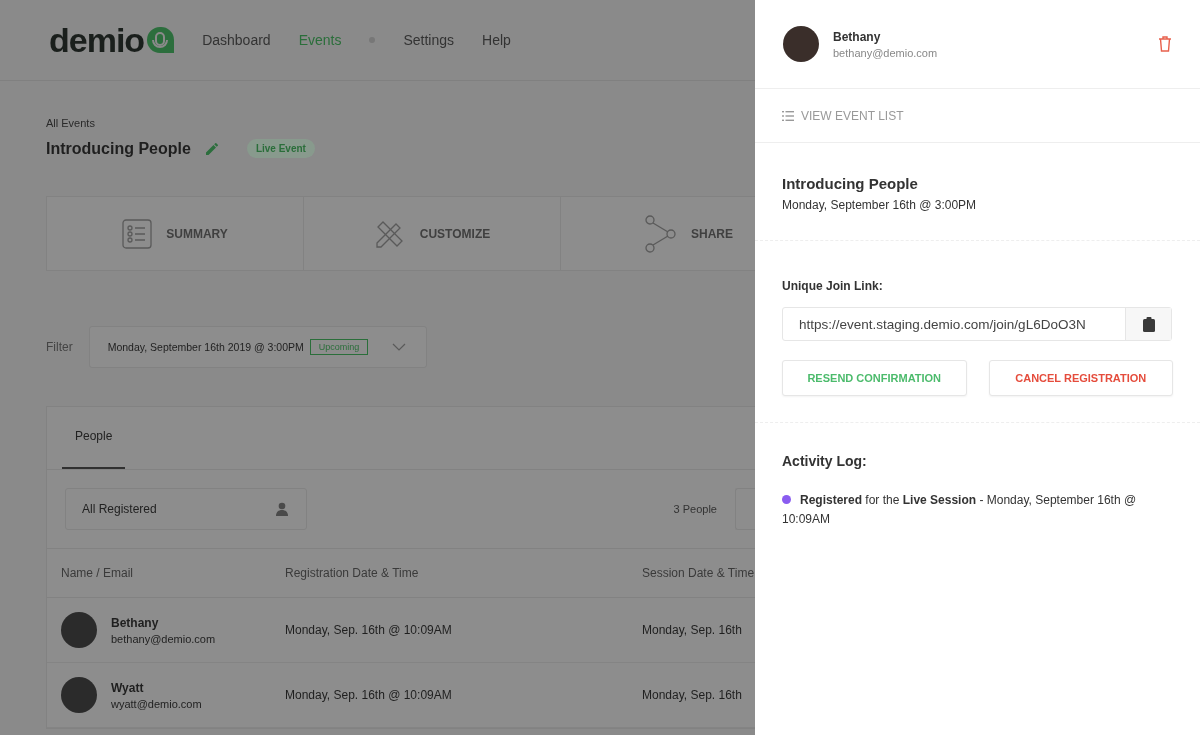  Describe the element at coordinates (661, 233) in the screenshot. I see `share-icon` at that location.